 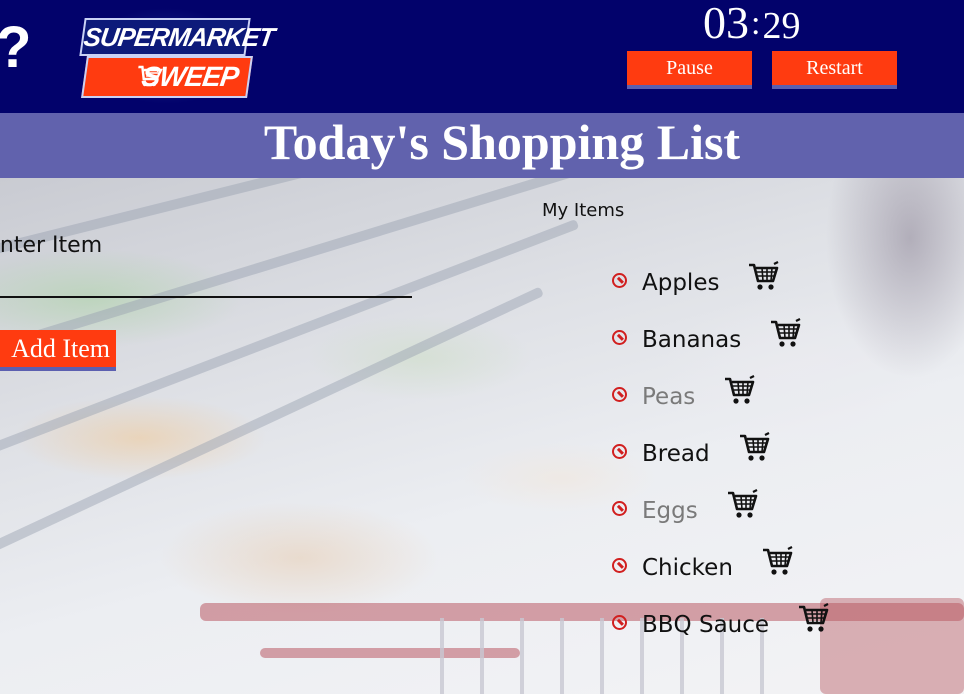 I want to click on list-item: Bread, so click(x=720, y=449).